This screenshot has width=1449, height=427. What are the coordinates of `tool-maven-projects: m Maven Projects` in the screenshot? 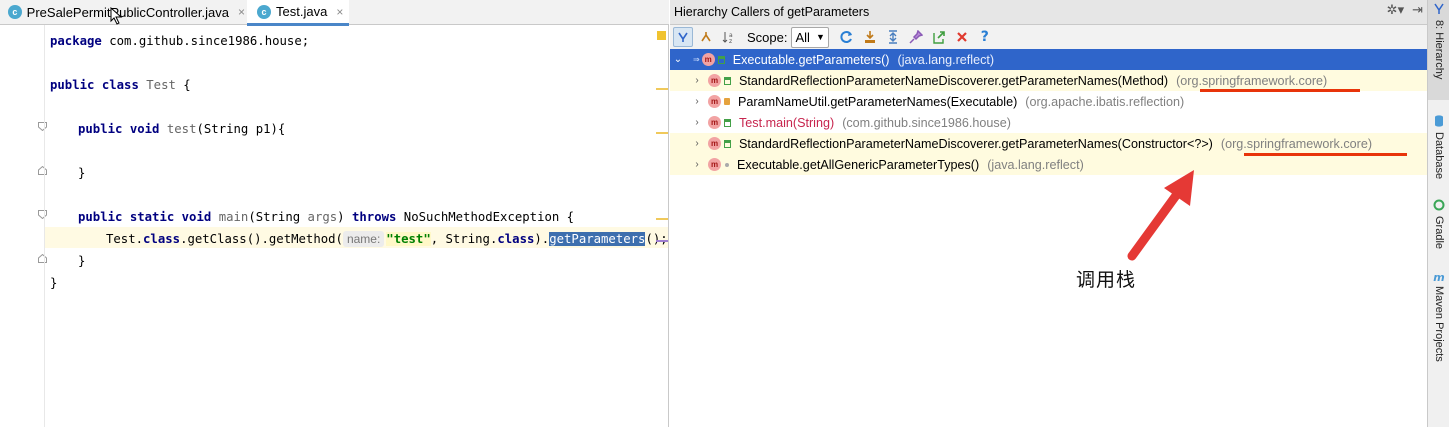 It's located at (1438, 323).